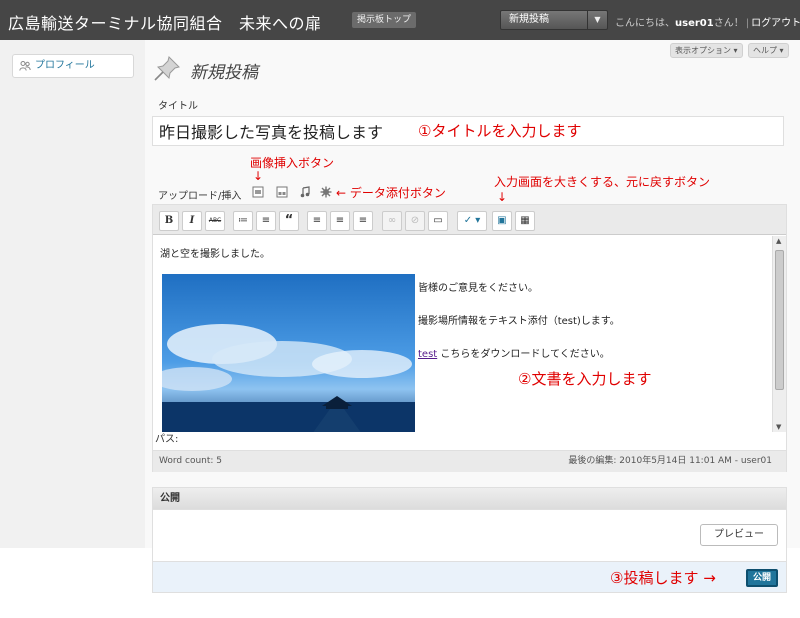 This screenshot has height=618, width=800. I want to click on left-sidebar, so click(72, 294).